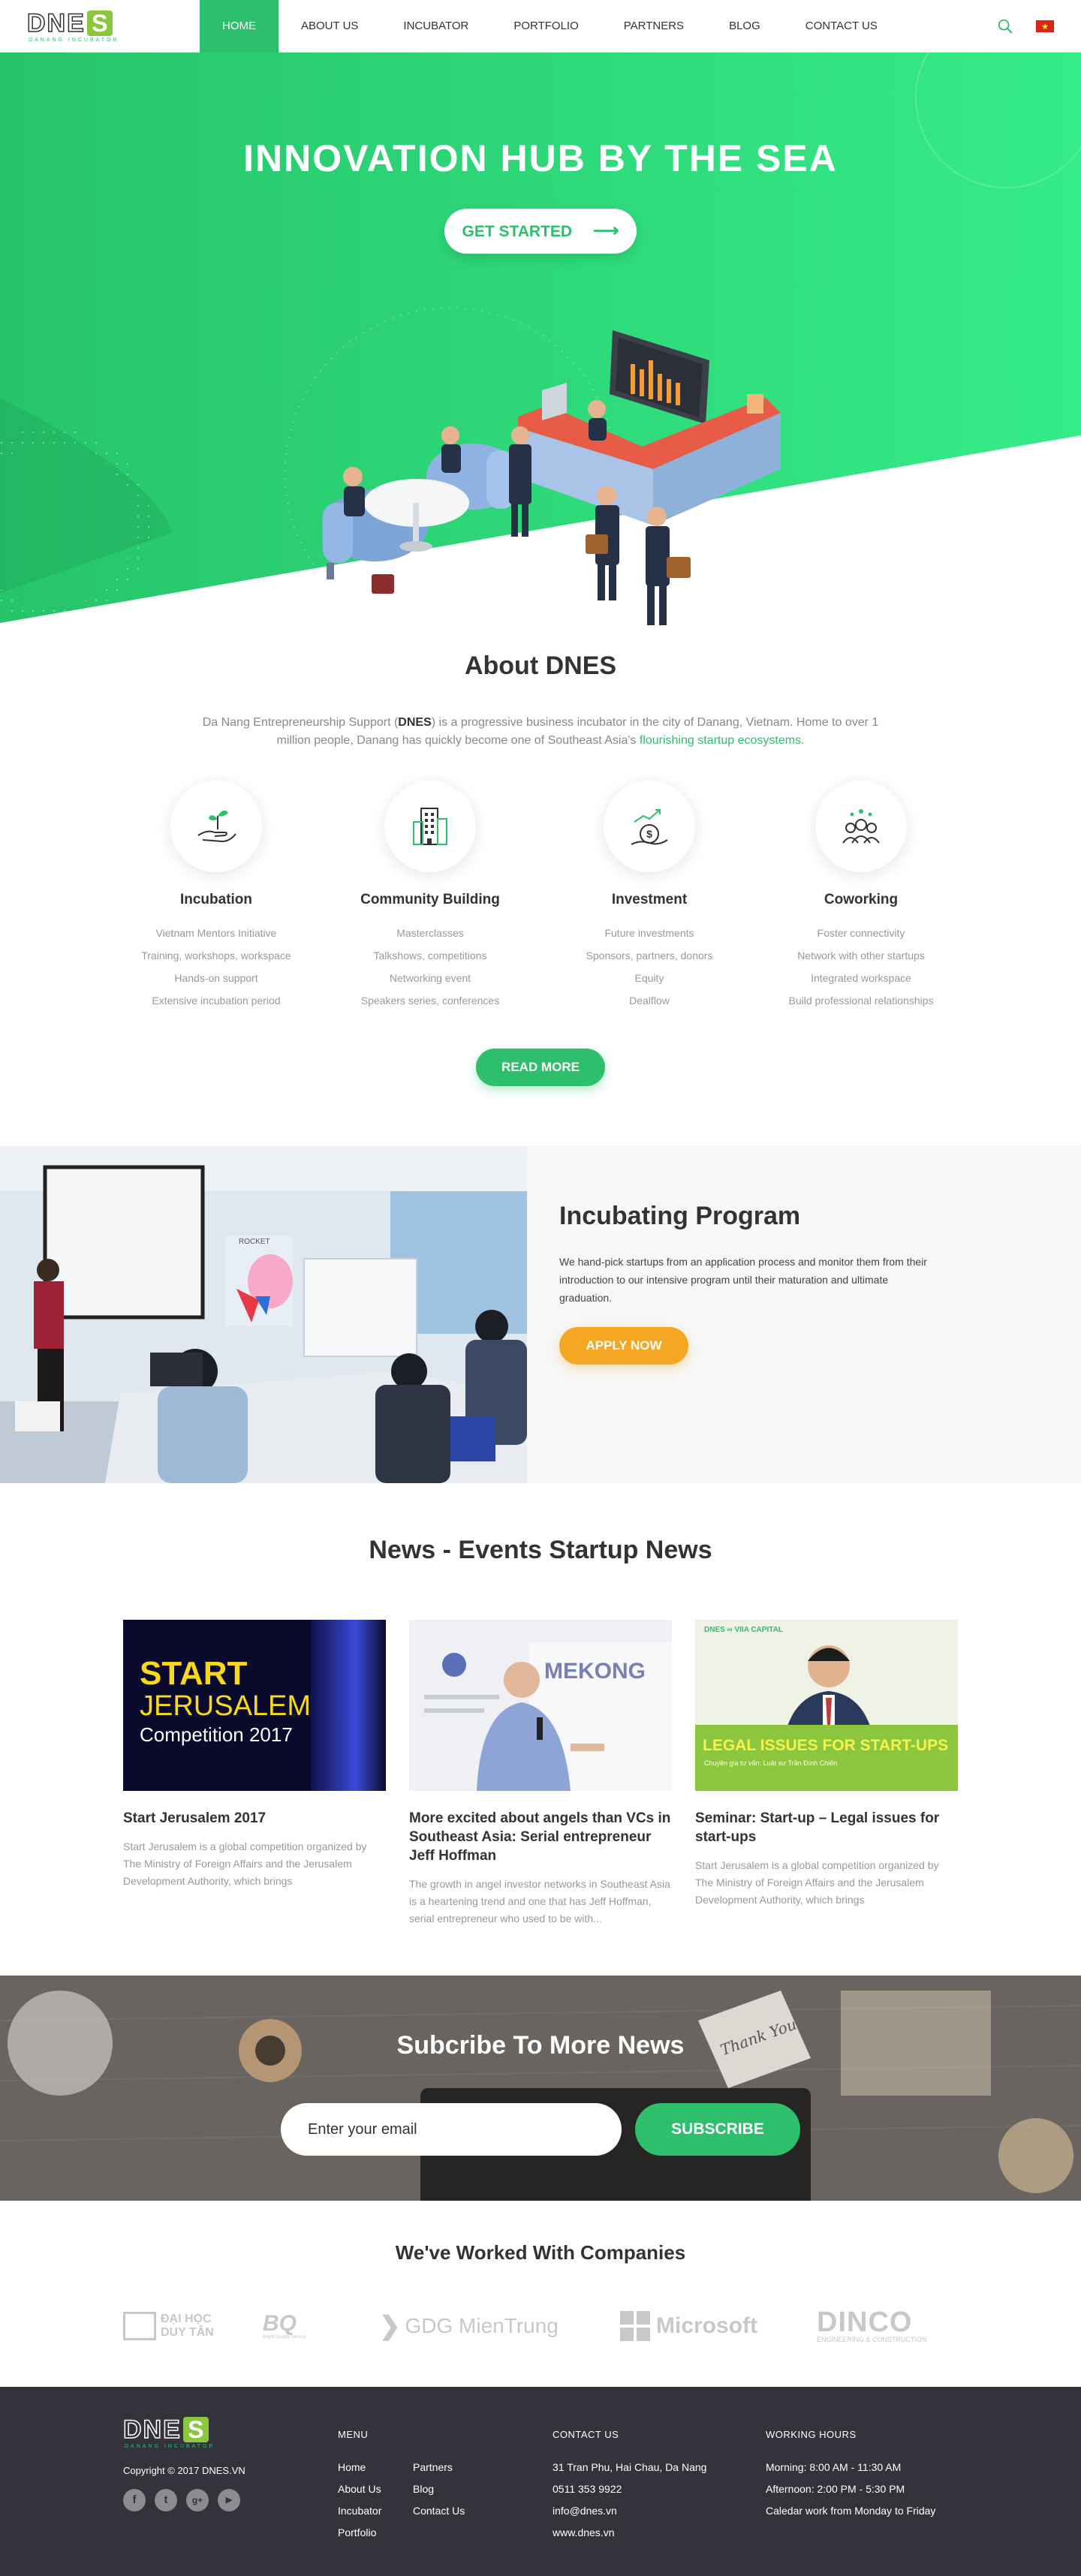 This screenshot has height=2576, width=1081. I want to click on green-banner, so click(826, 1758).